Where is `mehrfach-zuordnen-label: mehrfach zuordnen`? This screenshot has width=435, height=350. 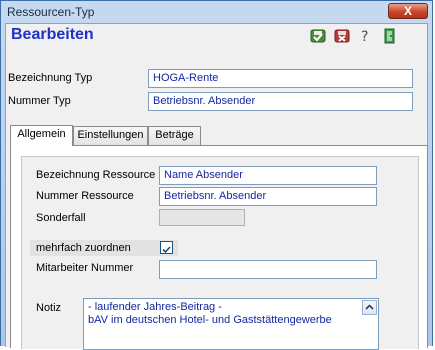 mehrfach-zuordnen-label: mehrfach zuordnen is located at coordinates (83, 248).